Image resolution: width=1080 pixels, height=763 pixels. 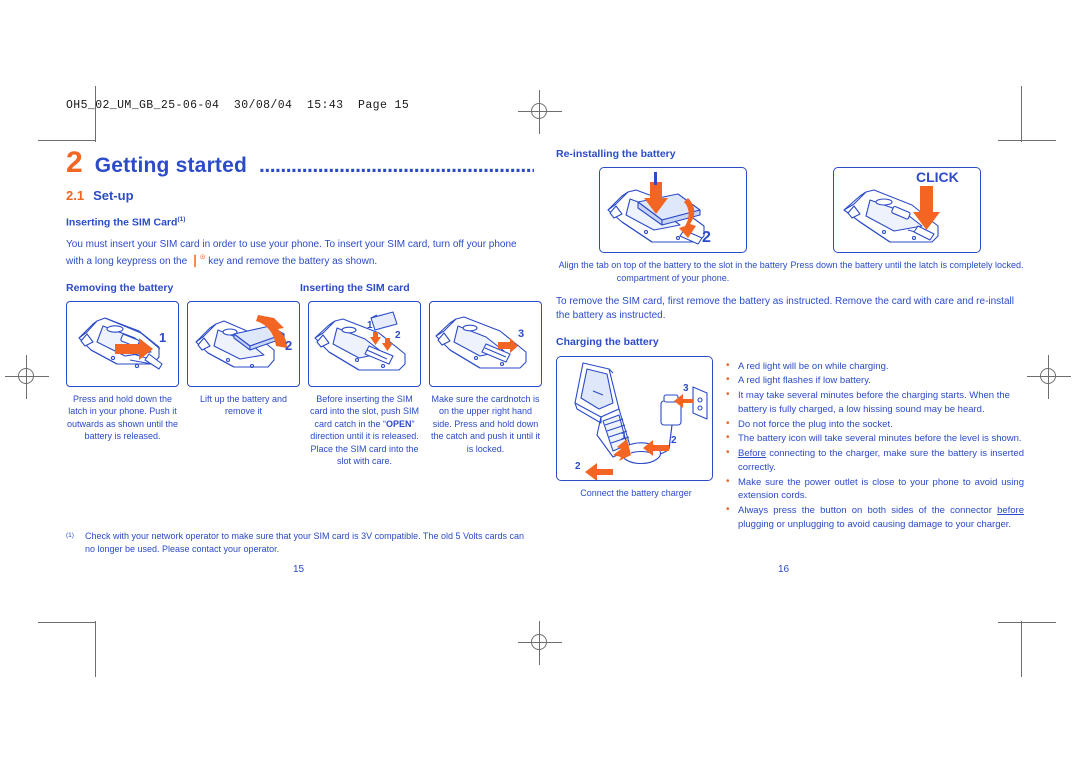 I want to click on registration-mark-top-center, so click(x=540, y=112).